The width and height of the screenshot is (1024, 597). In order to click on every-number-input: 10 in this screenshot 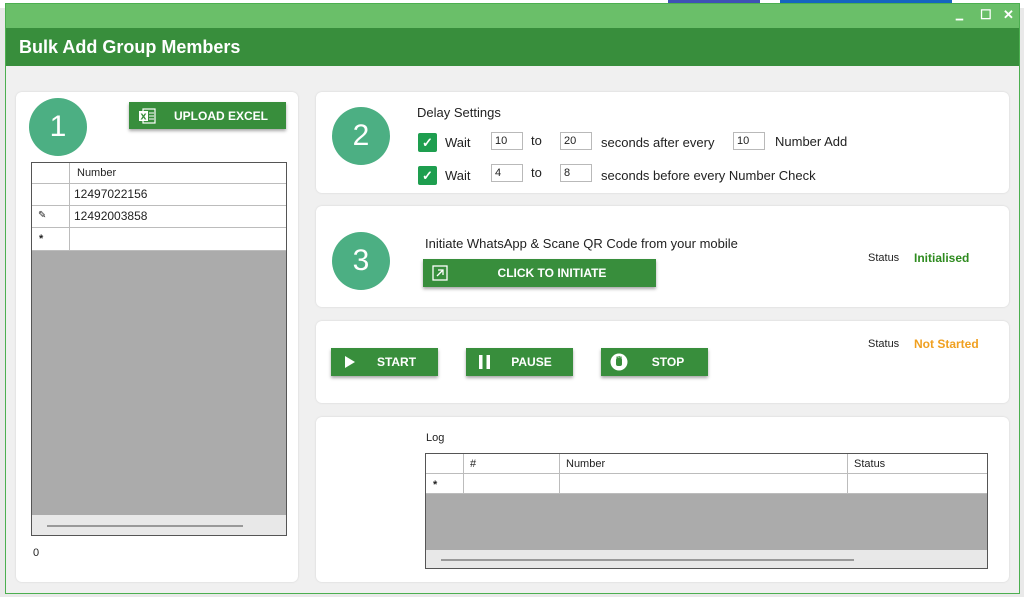, I will do `click(749, 141)`.